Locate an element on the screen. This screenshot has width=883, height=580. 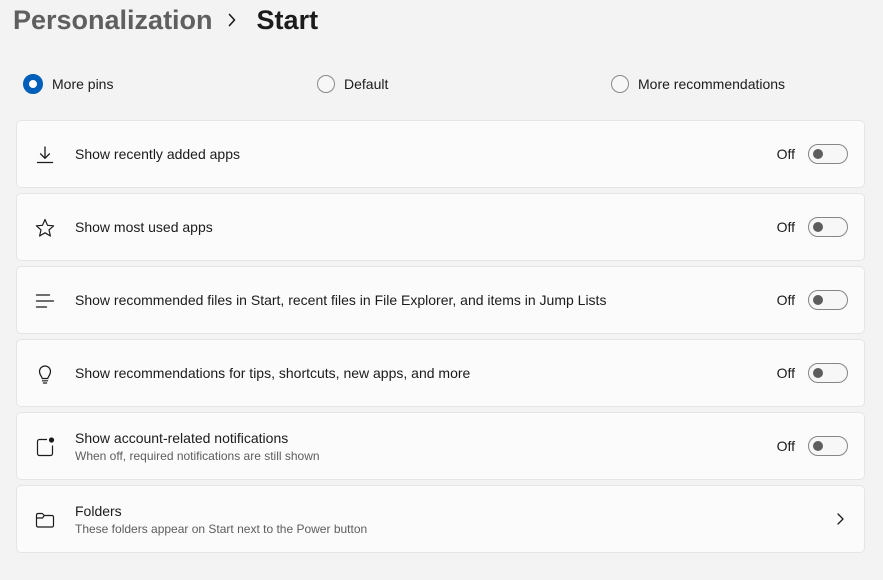
breadcrumb: Personalization Start is located at coordinates (165, 20).